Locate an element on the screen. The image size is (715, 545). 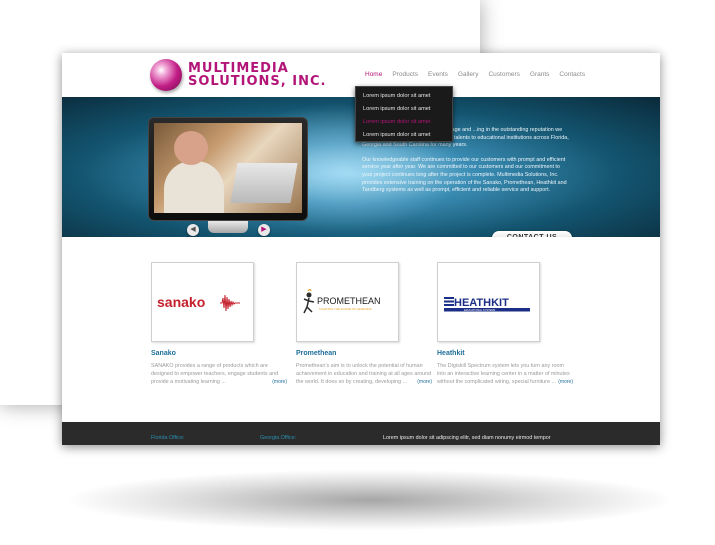
nav-products: Products is located at coordinates (405, 77).